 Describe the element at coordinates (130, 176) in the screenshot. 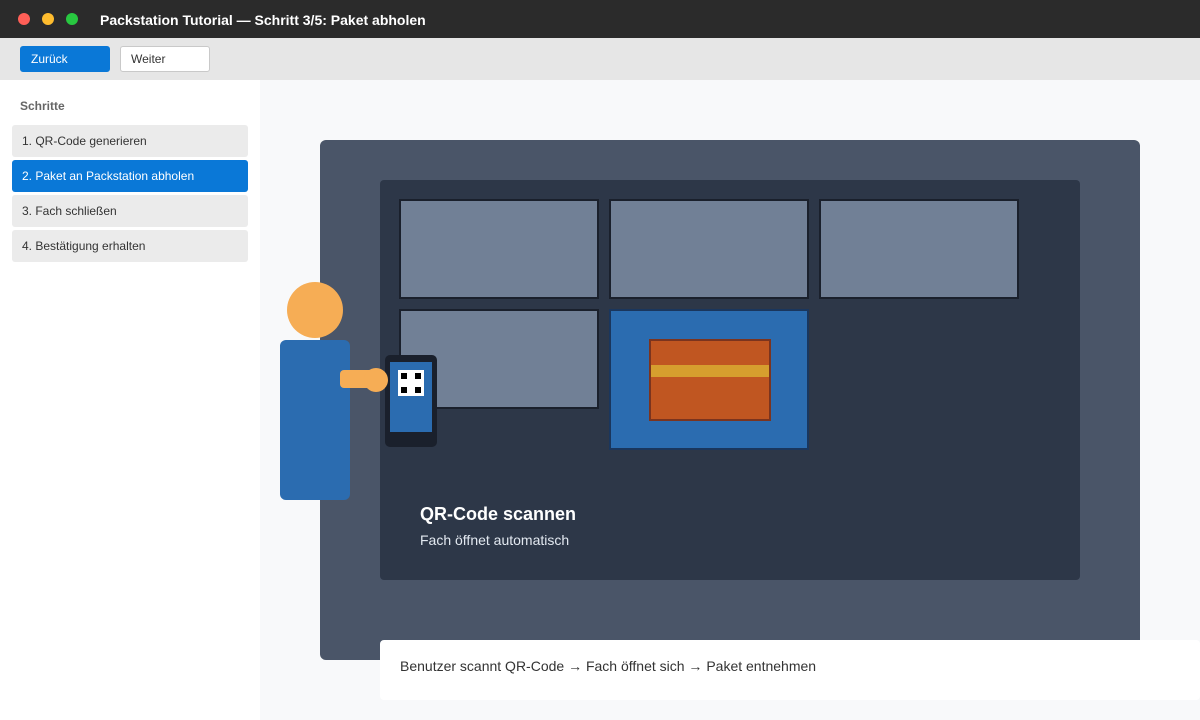

I see `sidebar-item-pickup: 2. Paket an Packstation abholen` at that location.